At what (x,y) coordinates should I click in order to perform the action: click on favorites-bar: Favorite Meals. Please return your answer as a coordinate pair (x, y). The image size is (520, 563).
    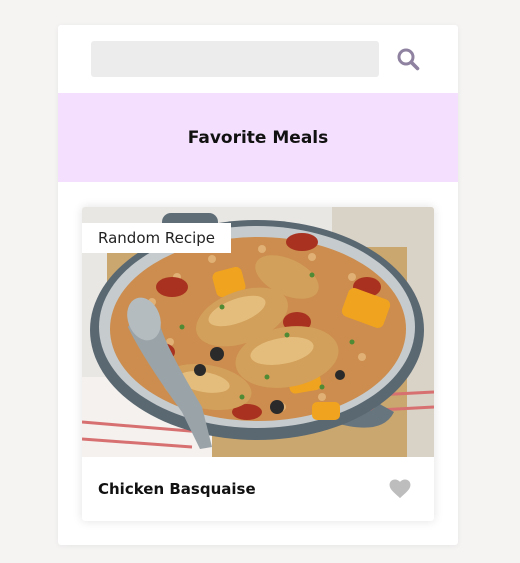
    Looking at the image, I should click on (258, 137).